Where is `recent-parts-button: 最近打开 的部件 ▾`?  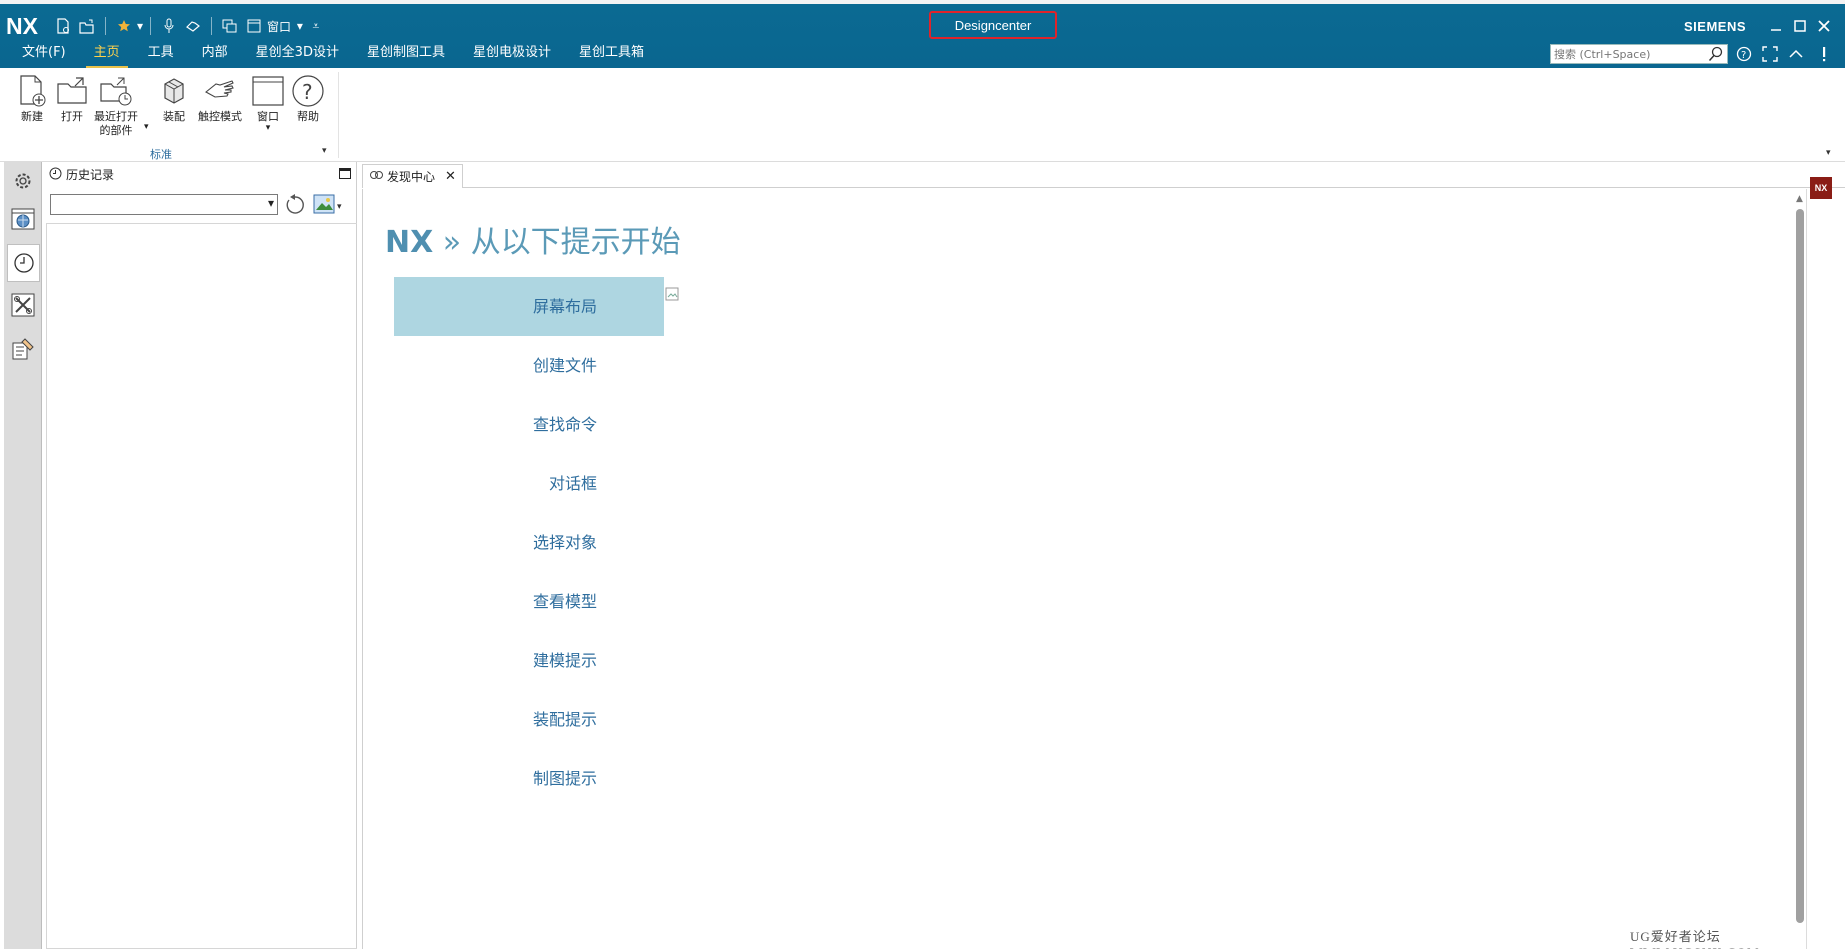 recent-parts-button: 最近打开 的部件 ▾ is located at coordinates (121, 105).